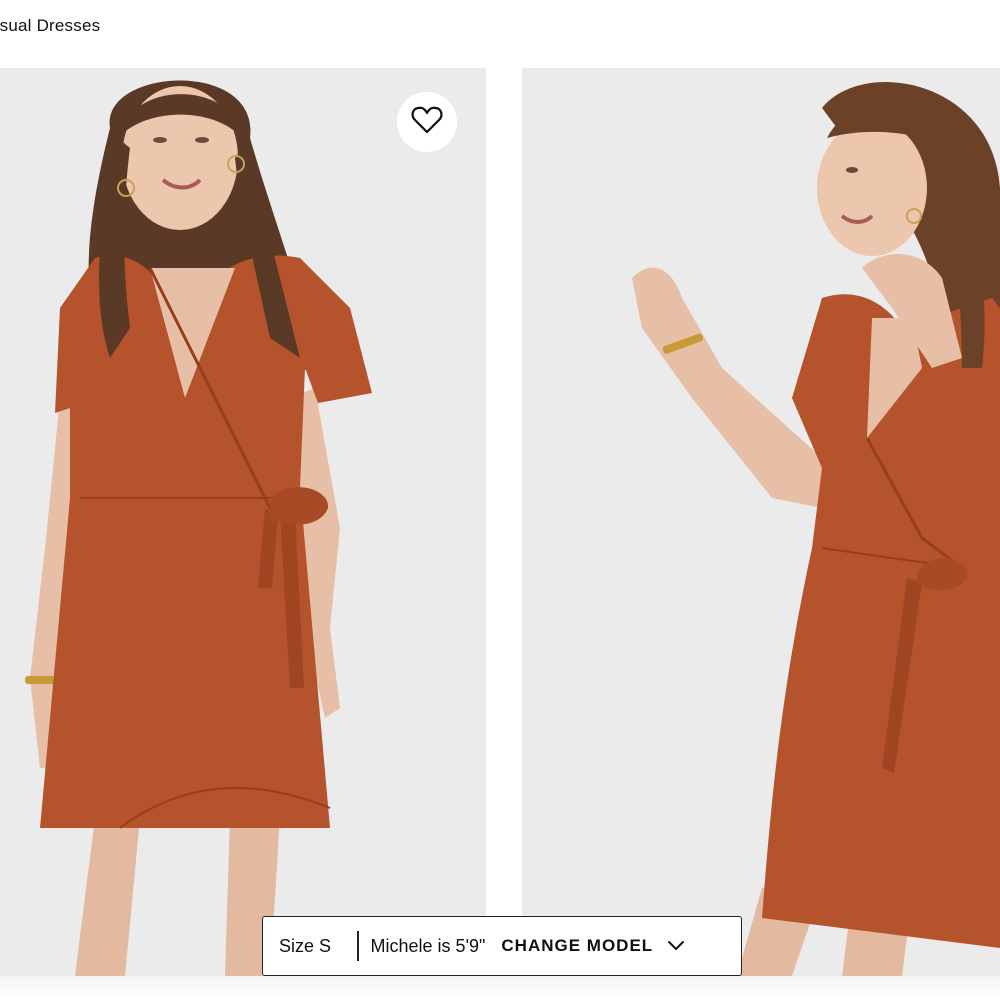 The height and width of the screenshot is (1000, 1000). I want to click on breadcrumb: asual Dresses, so click(50, 26).